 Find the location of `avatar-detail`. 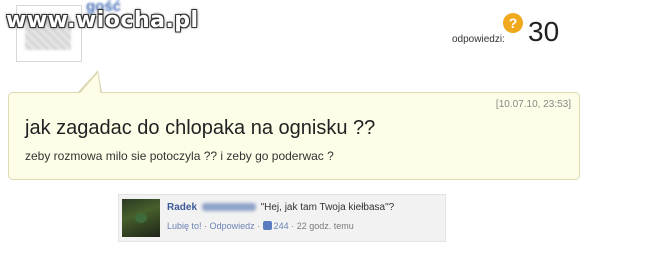

avatar-detail is located at coordinates (141, 218).